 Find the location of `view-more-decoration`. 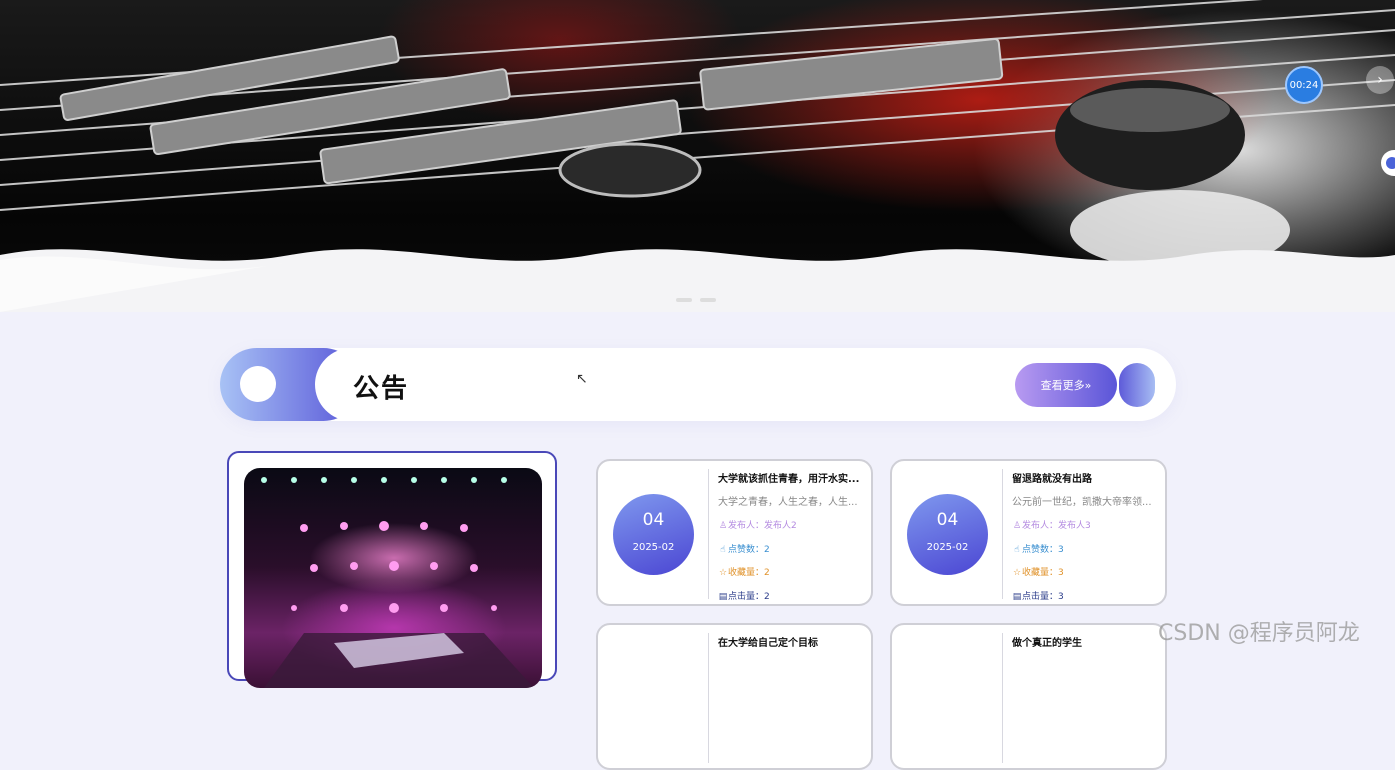

view-more-decoration is located at coordinates (1137, 385).